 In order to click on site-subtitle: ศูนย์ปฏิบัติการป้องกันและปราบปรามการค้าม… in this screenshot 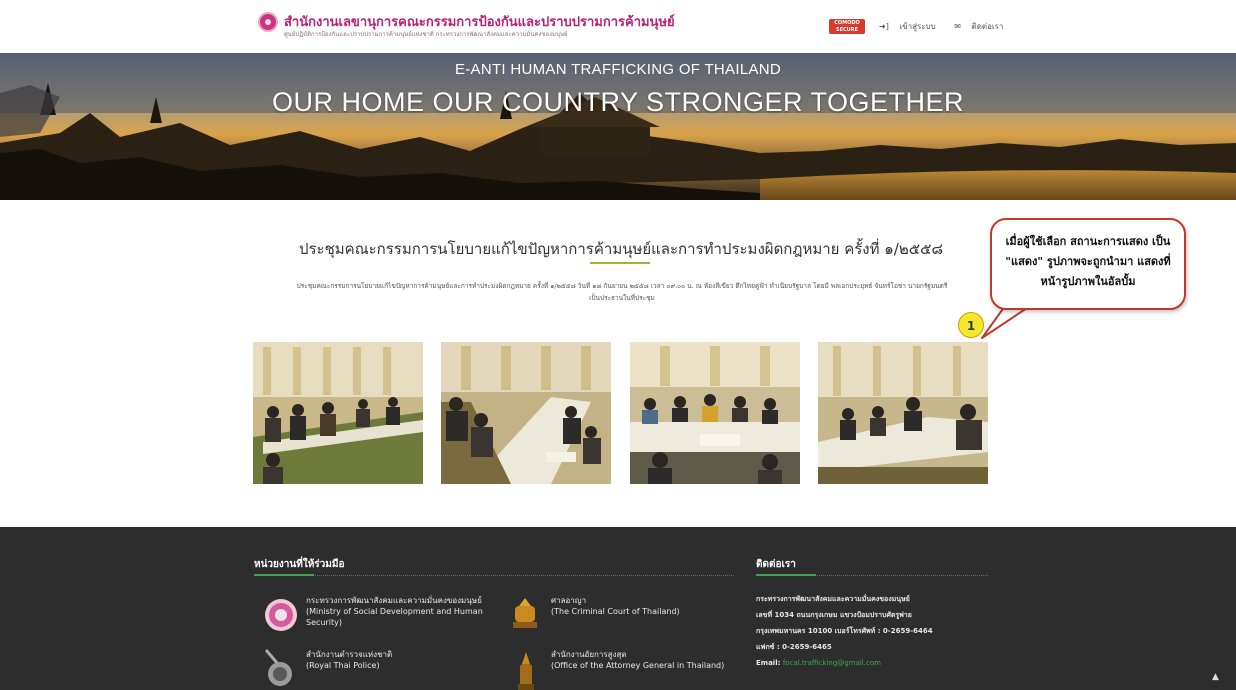, I will do `click(426, 34)`.